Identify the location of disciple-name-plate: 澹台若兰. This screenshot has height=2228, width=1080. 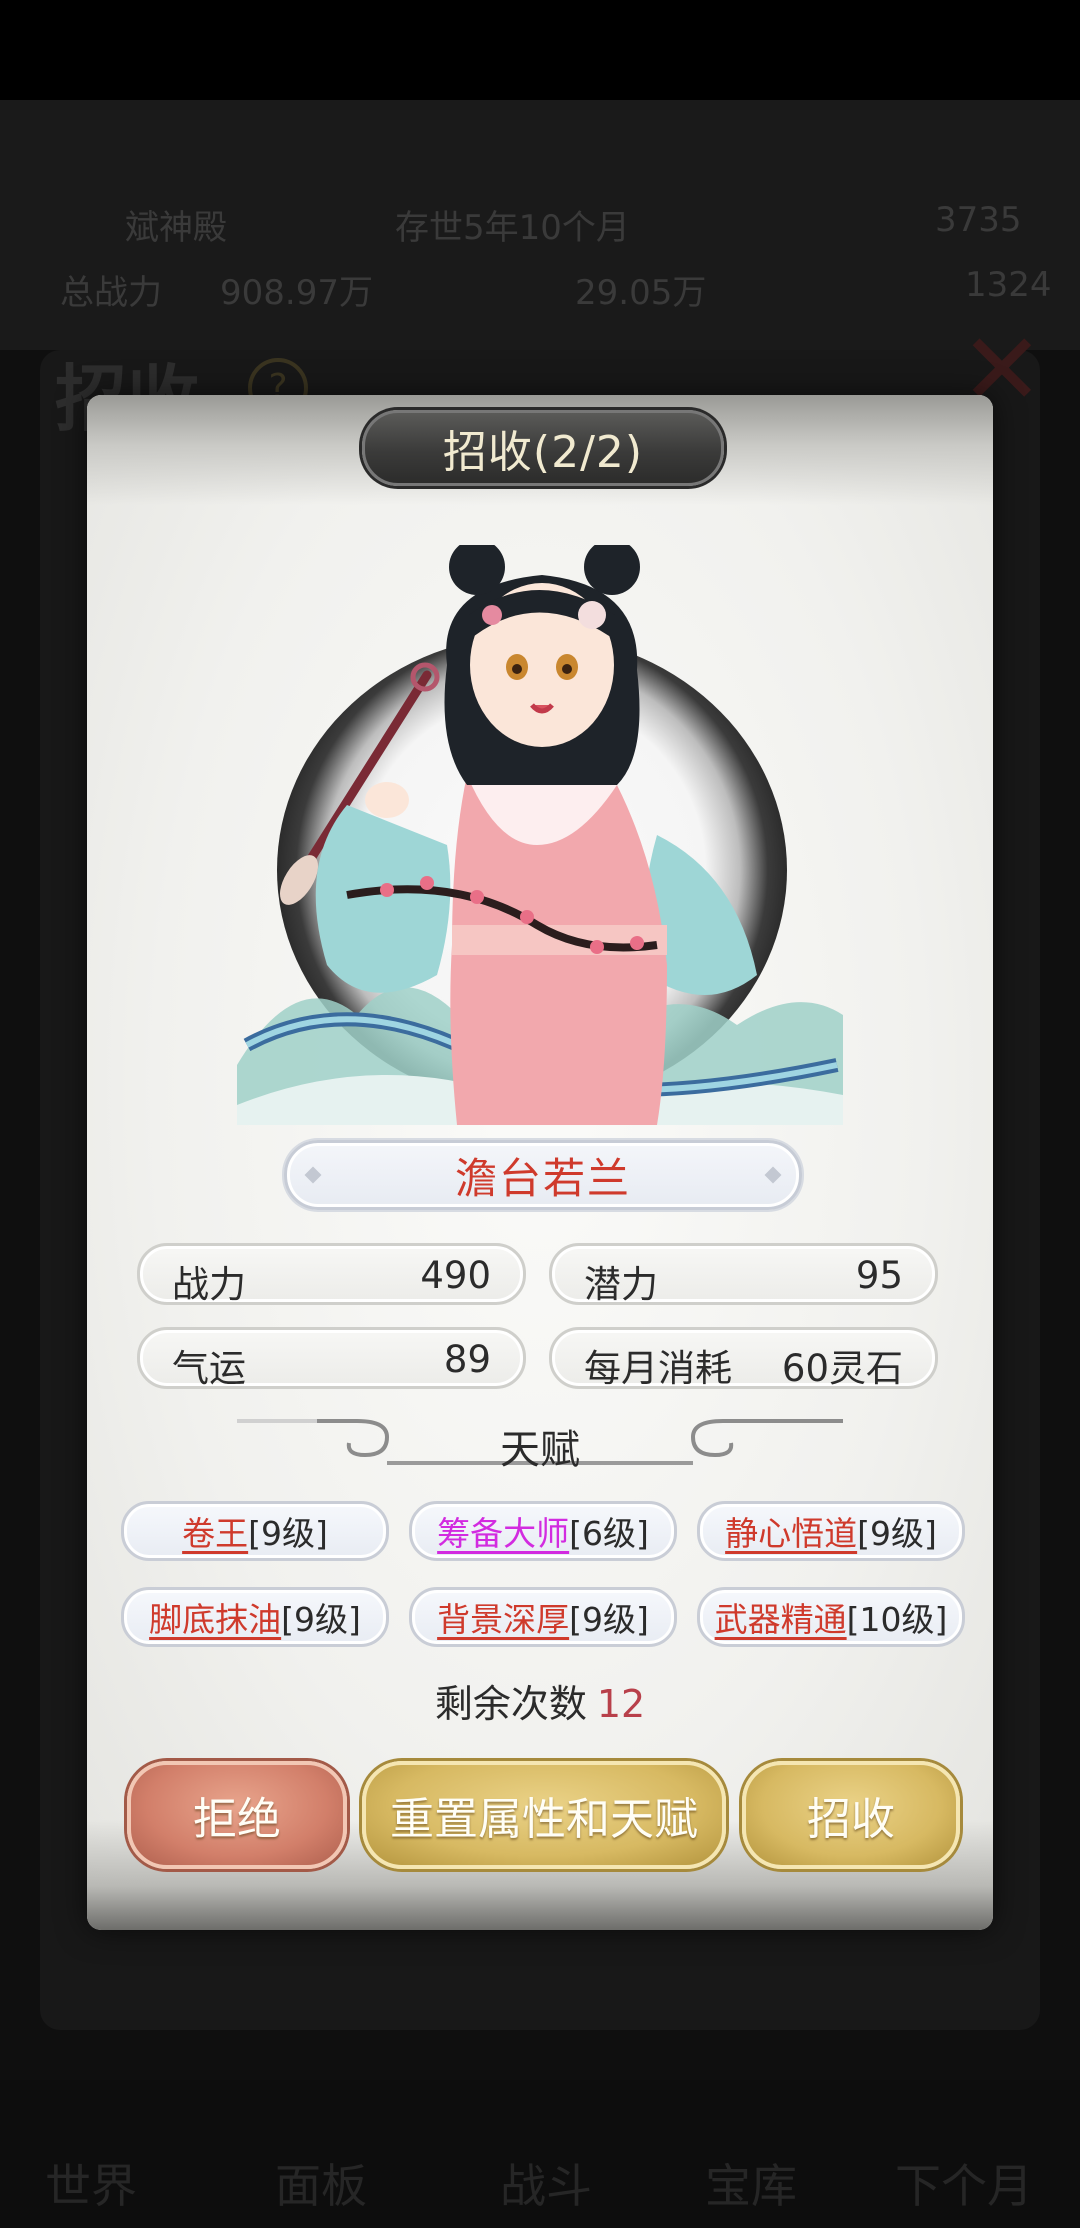
(543, 1175).